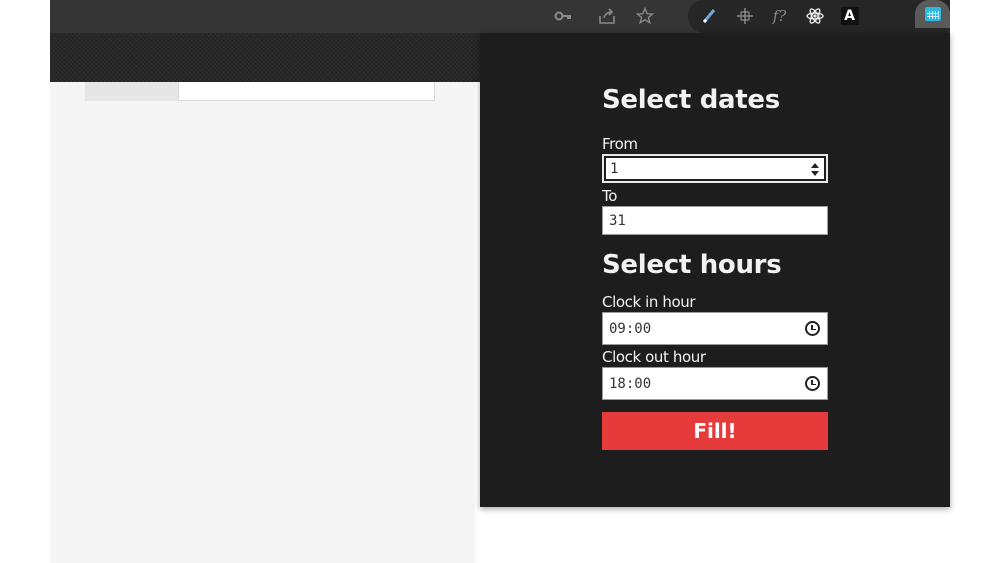  What do you see at coordinates (645, 16) in the screenshot?
I see `star-icon` at bounding box center [645, 16].